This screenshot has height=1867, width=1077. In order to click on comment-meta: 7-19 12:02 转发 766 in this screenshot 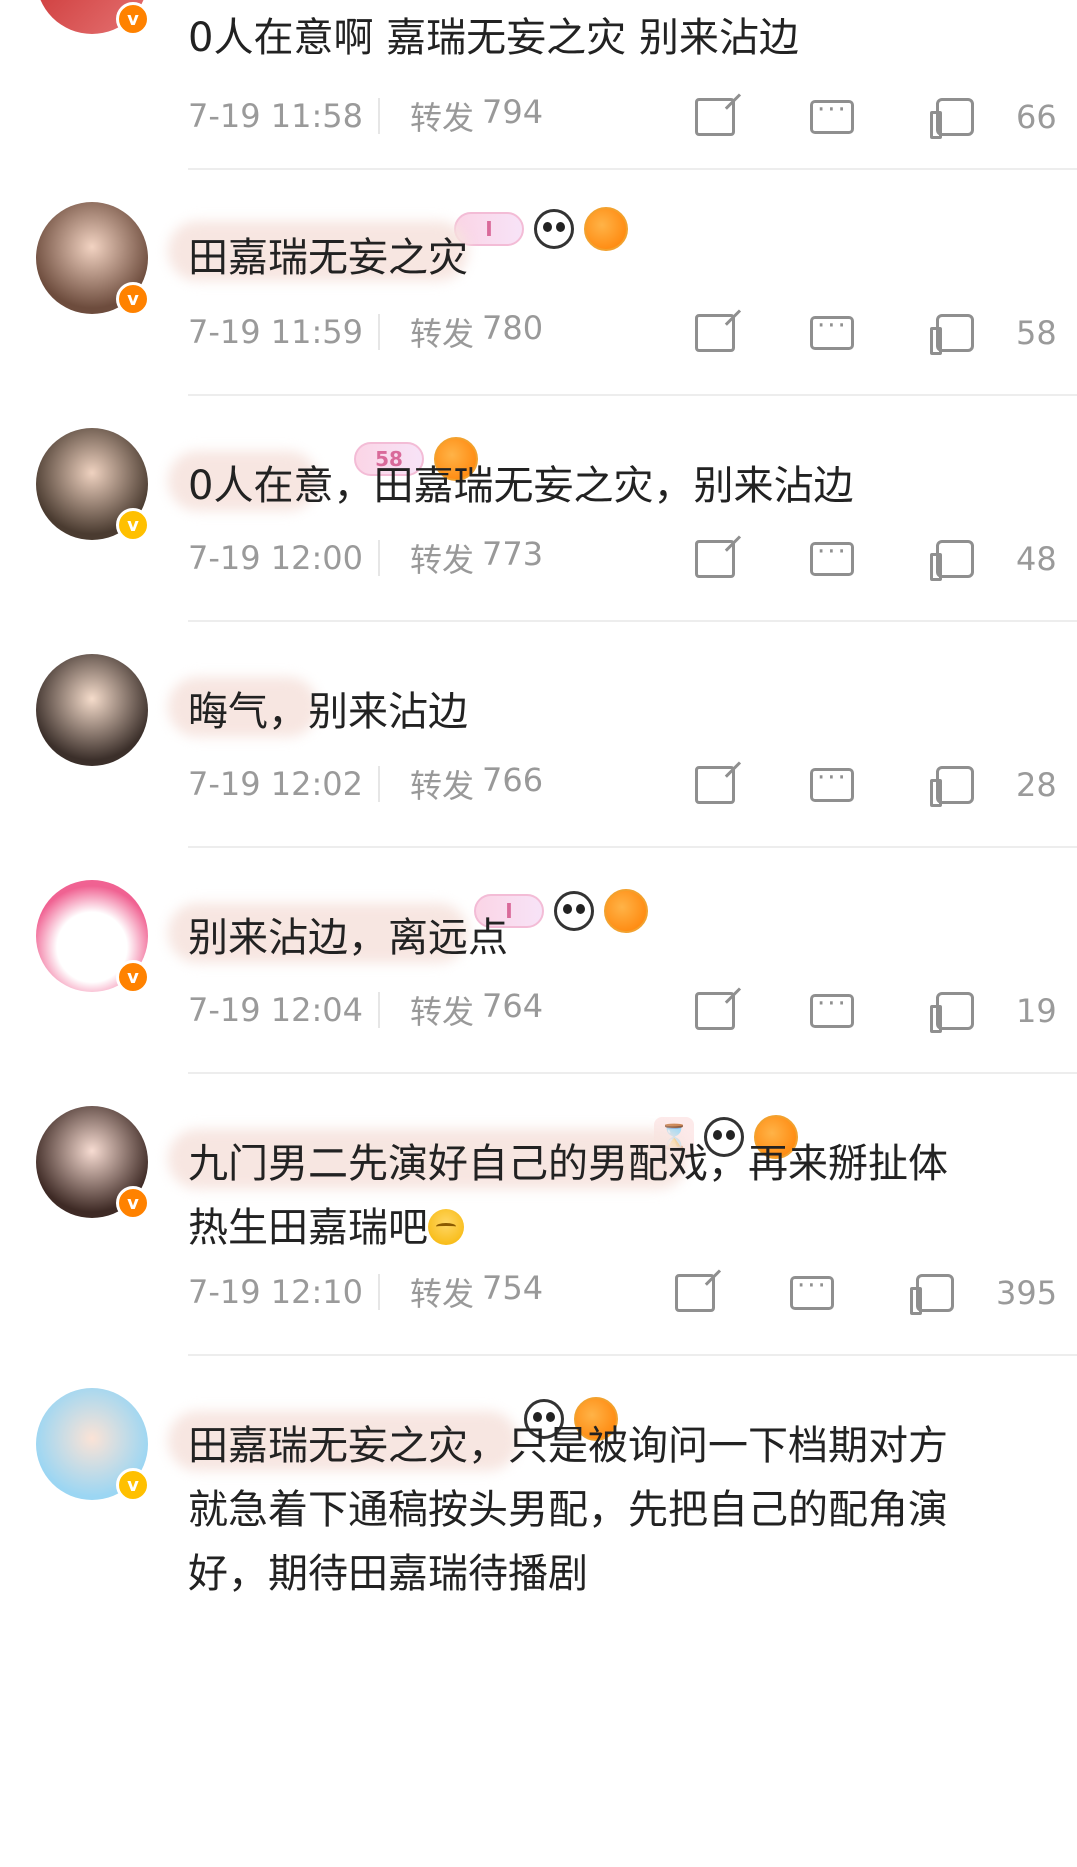, I will do `click(617, 784)`.